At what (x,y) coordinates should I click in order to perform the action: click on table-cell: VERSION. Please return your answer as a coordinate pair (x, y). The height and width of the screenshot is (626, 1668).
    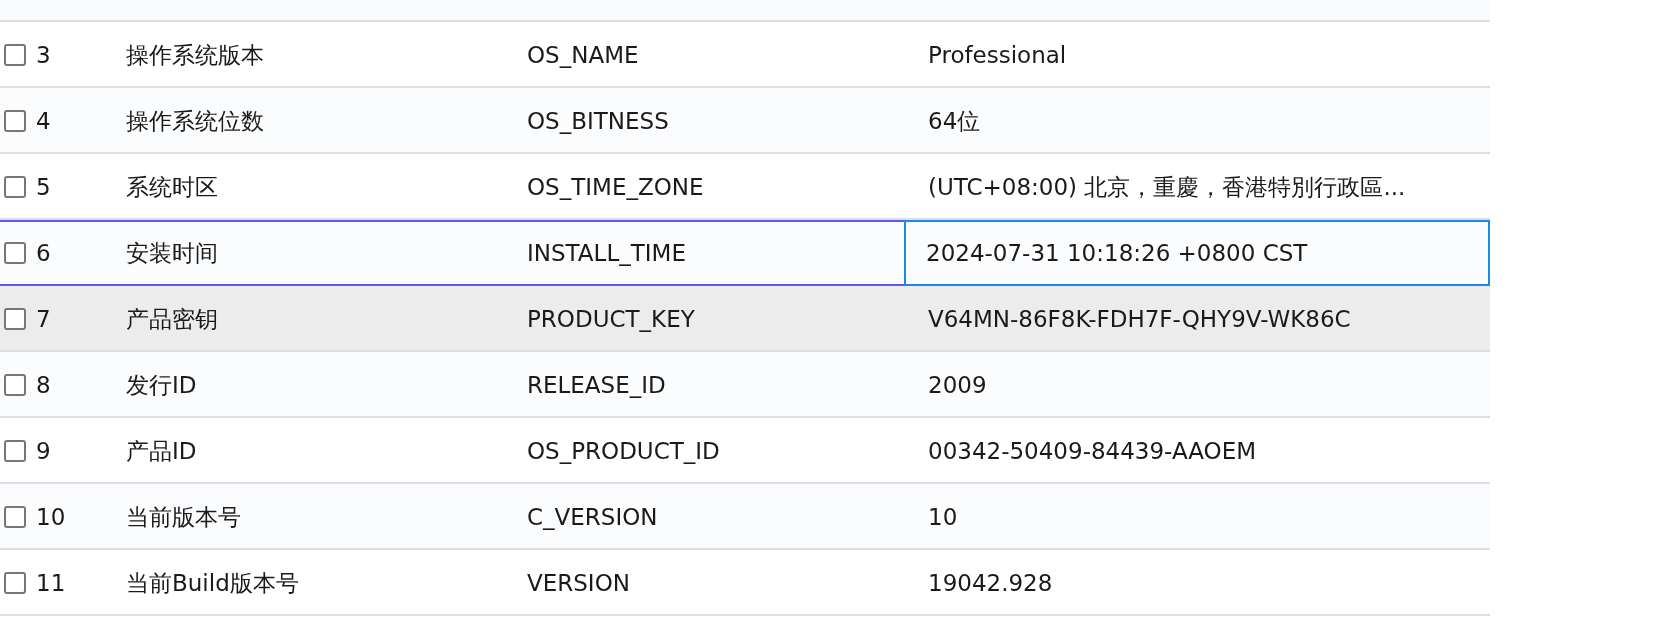
    Looking at the image, I should click on (578, 583).